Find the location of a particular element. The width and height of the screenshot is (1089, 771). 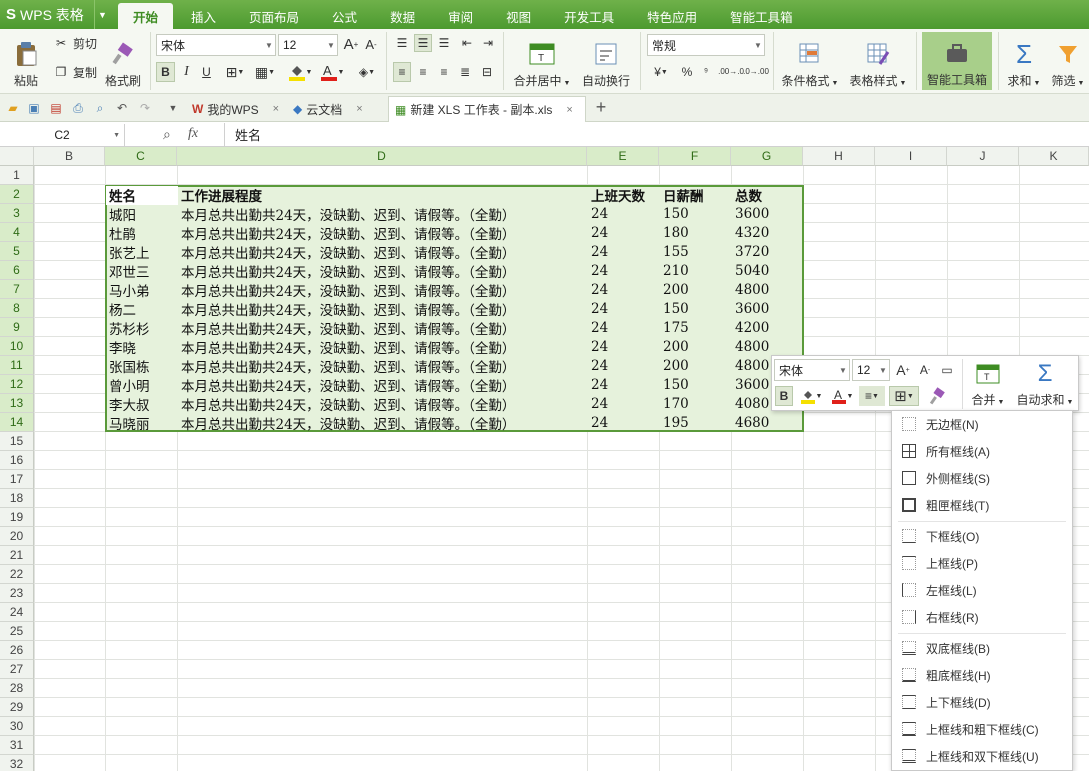

align-right-icon: ≡ is located at coordinates (444, 72).